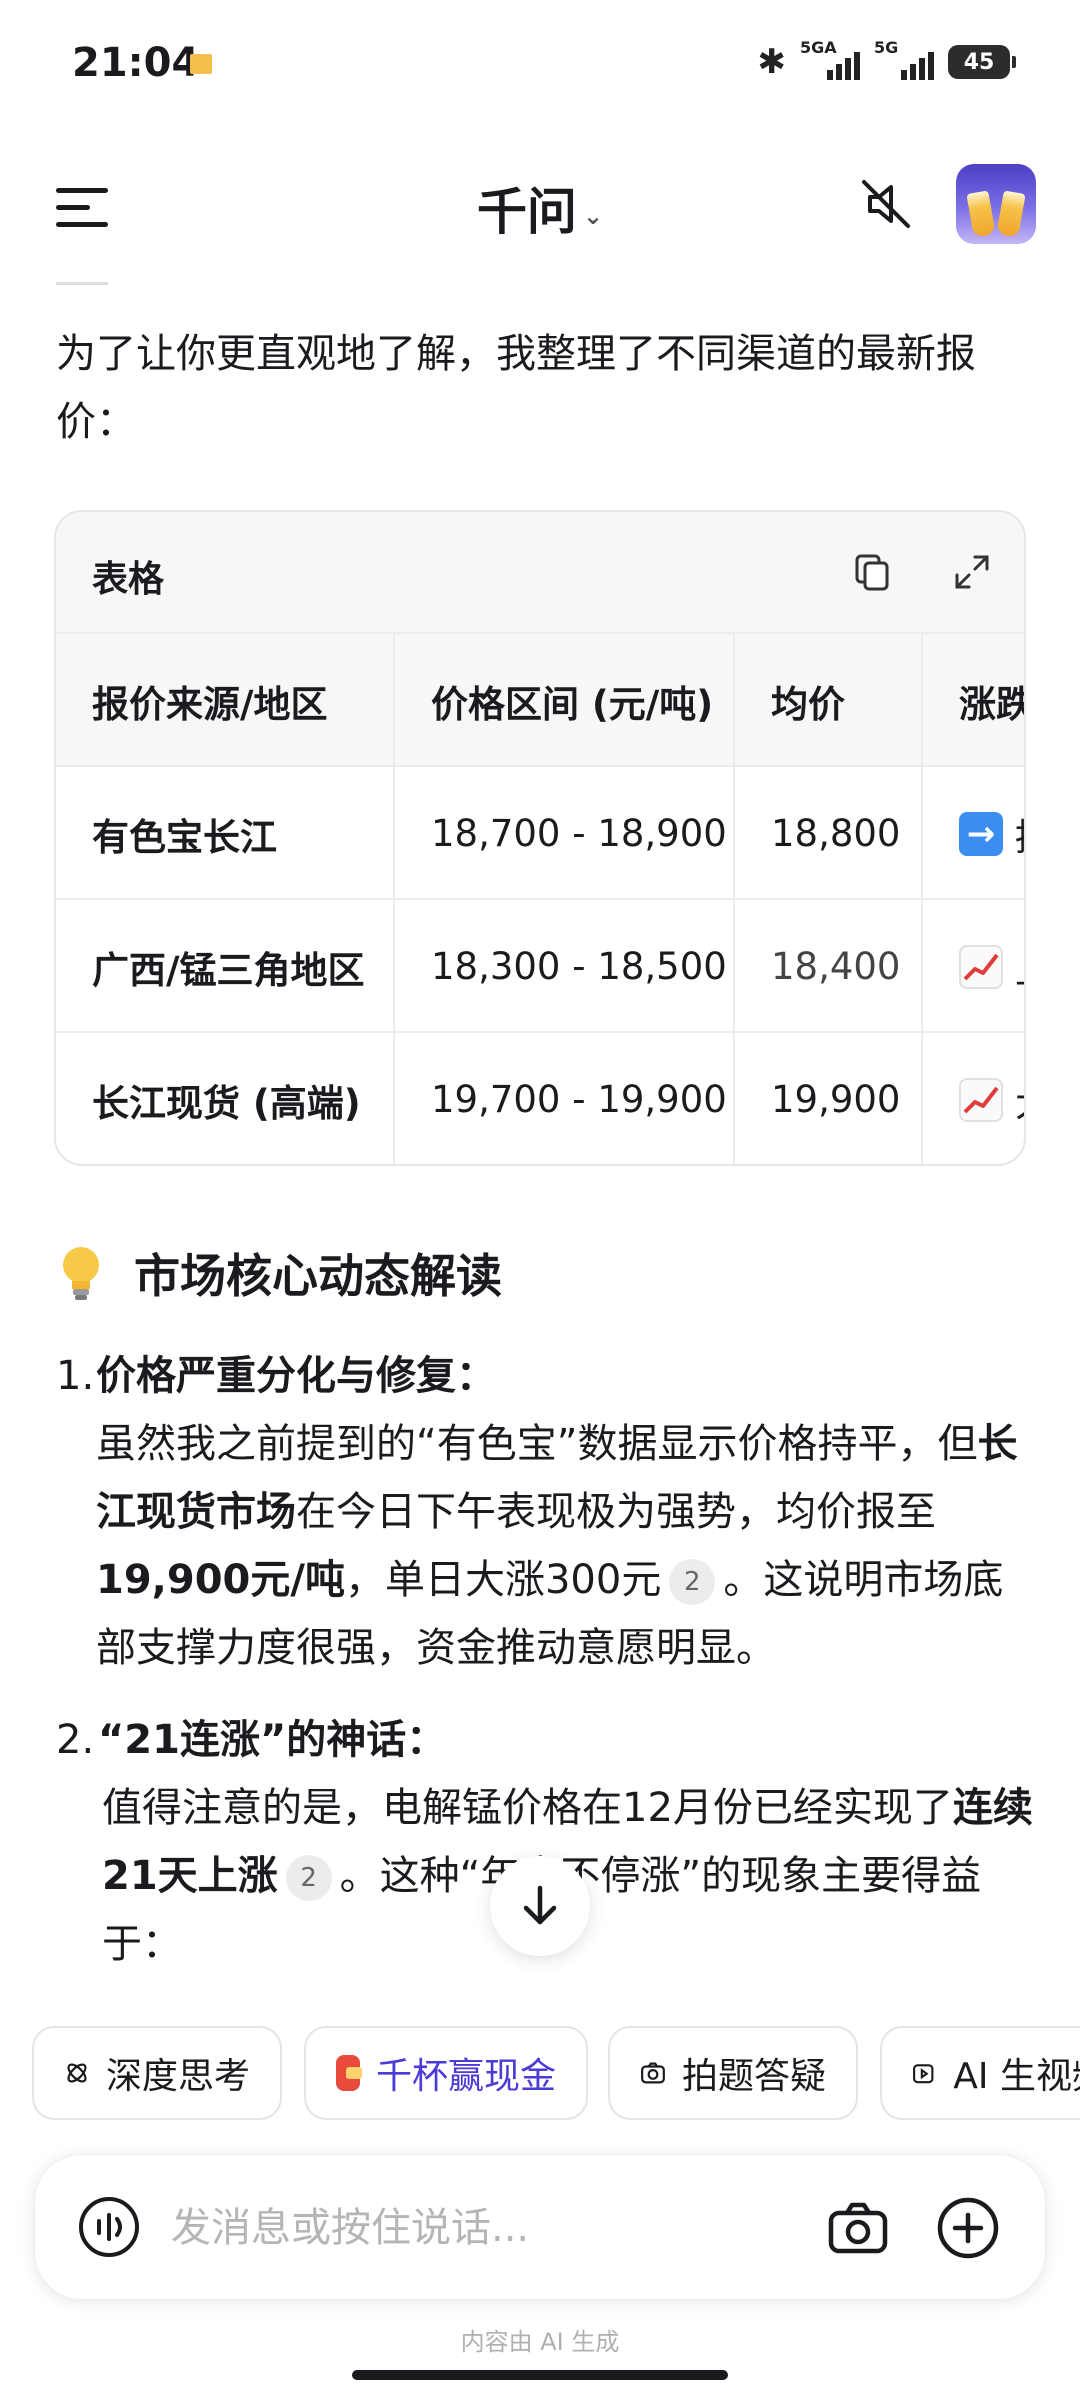  I want to click on model-selector: 千问 ⌄, so click(540, 208).